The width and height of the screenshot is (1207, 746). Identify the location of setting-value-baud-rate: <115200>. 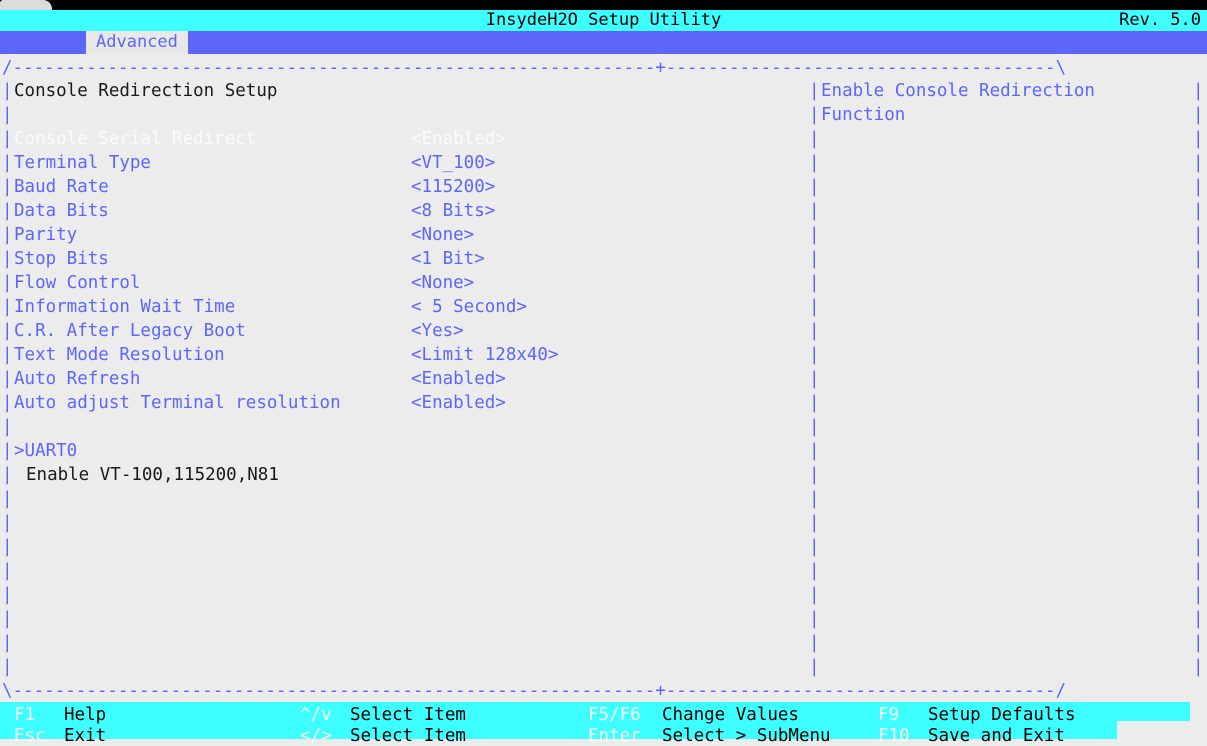
(453, 187).